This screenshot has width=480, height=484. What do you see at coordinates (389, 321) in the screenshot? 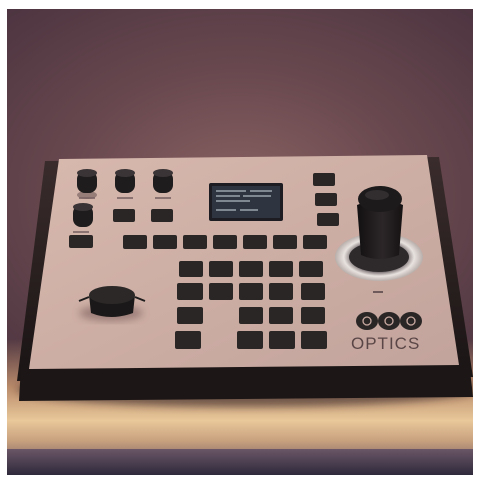
I see `brand-logo-emblems` at bounding box center [389, 321].